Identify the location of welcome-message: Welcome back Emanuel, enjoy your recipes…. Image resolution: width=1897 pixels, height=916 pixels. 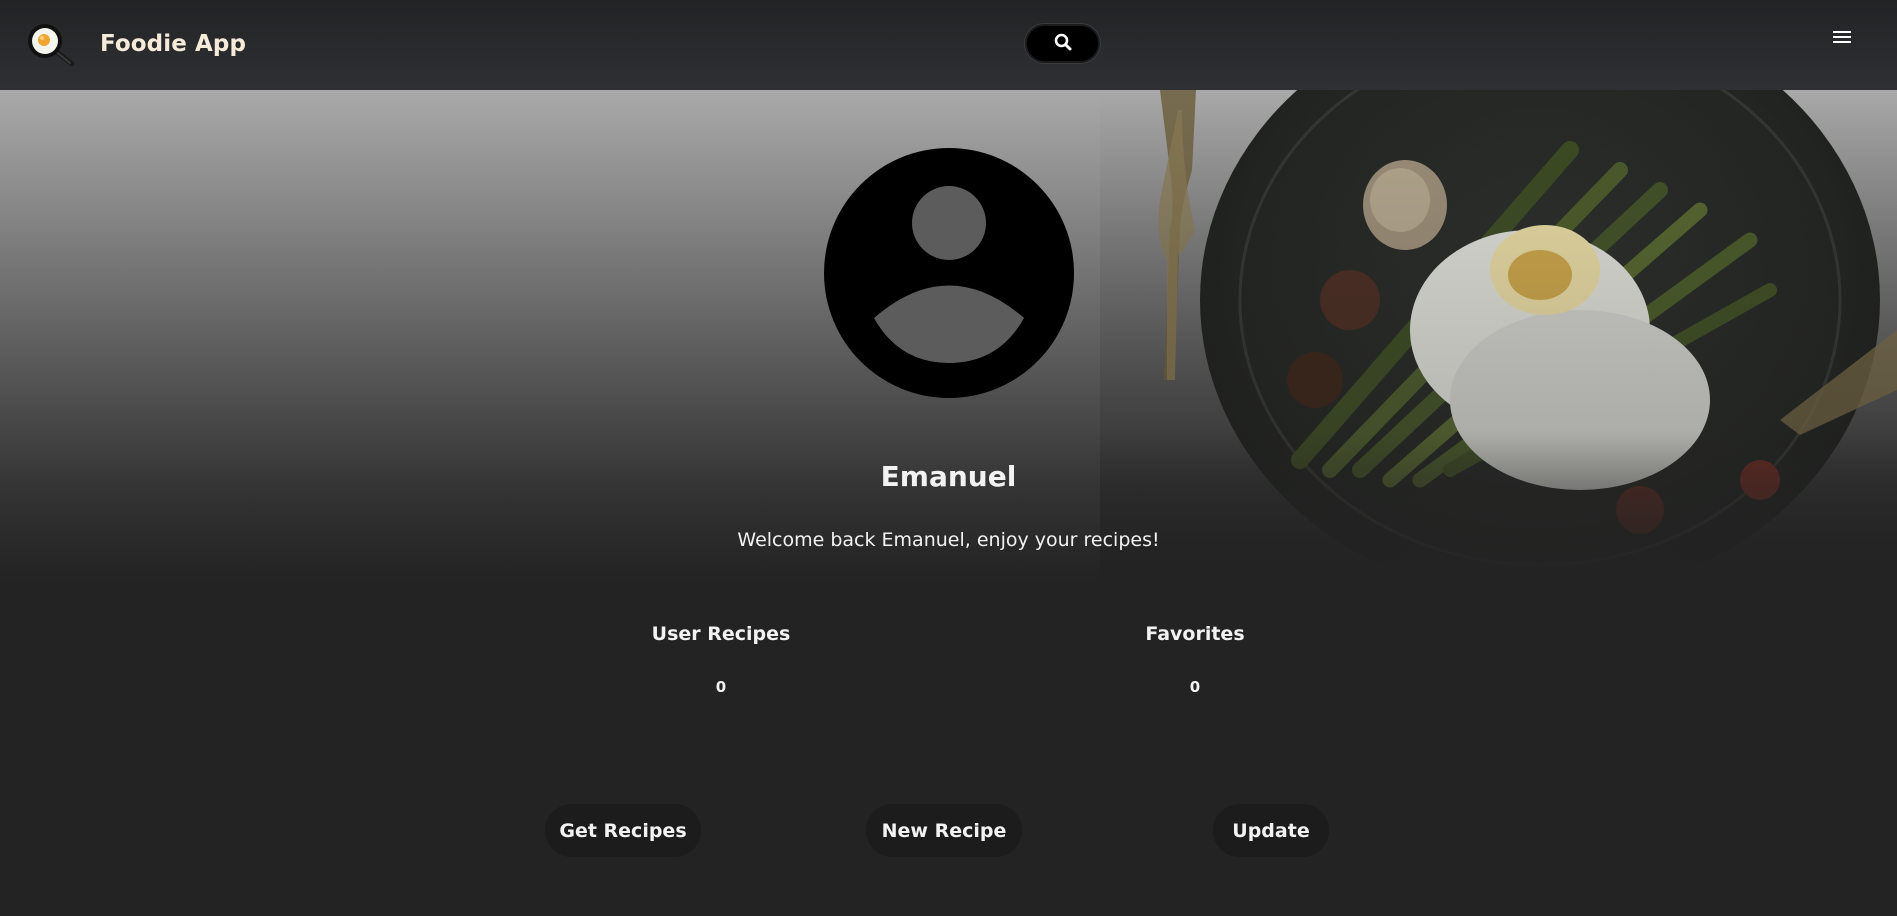
(948, 540).